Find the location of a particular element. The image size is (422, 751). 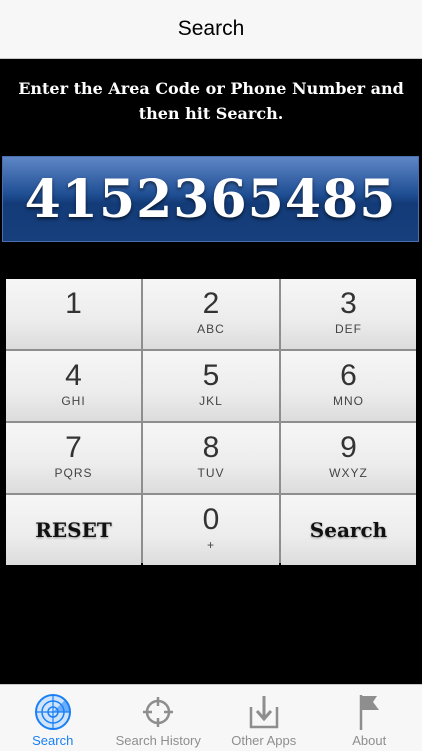

key-digit: 4 is located at coordinates (73, 376).